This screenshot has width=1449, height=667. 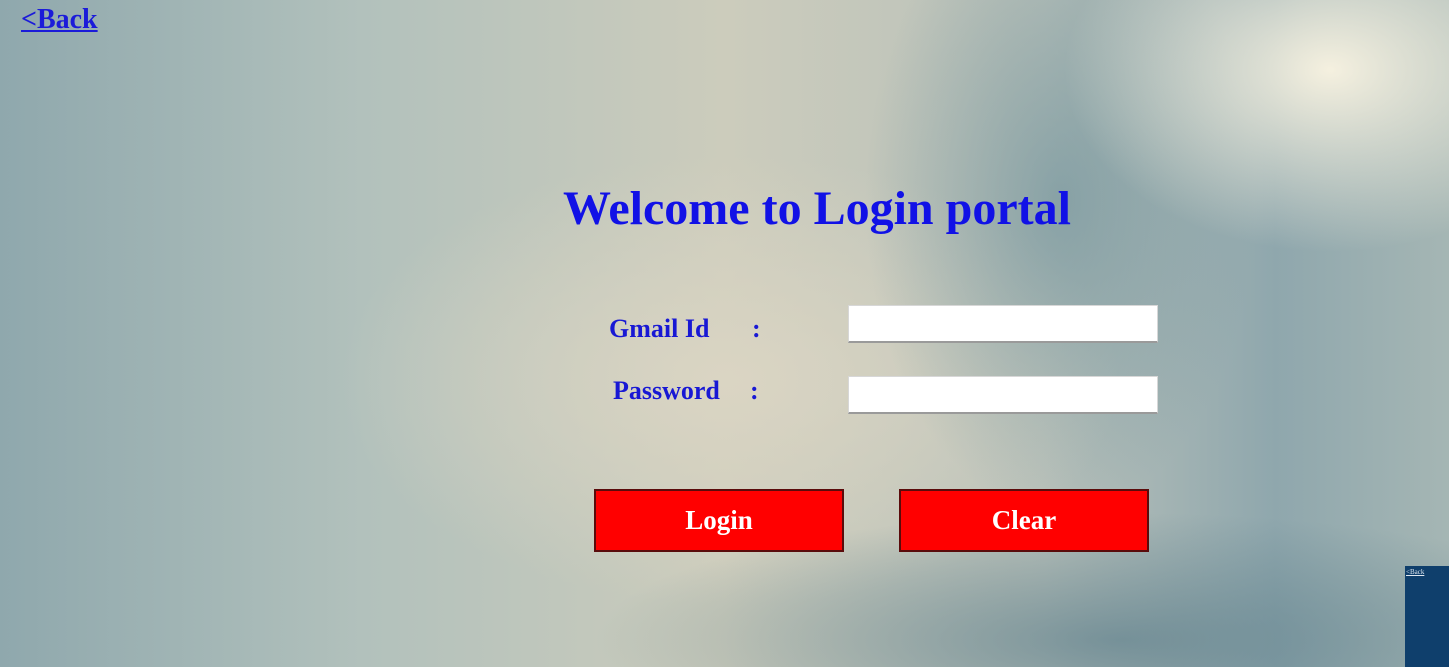 I want to click on corner-preview-back-link: <Back, so click(x=1415, y=572).